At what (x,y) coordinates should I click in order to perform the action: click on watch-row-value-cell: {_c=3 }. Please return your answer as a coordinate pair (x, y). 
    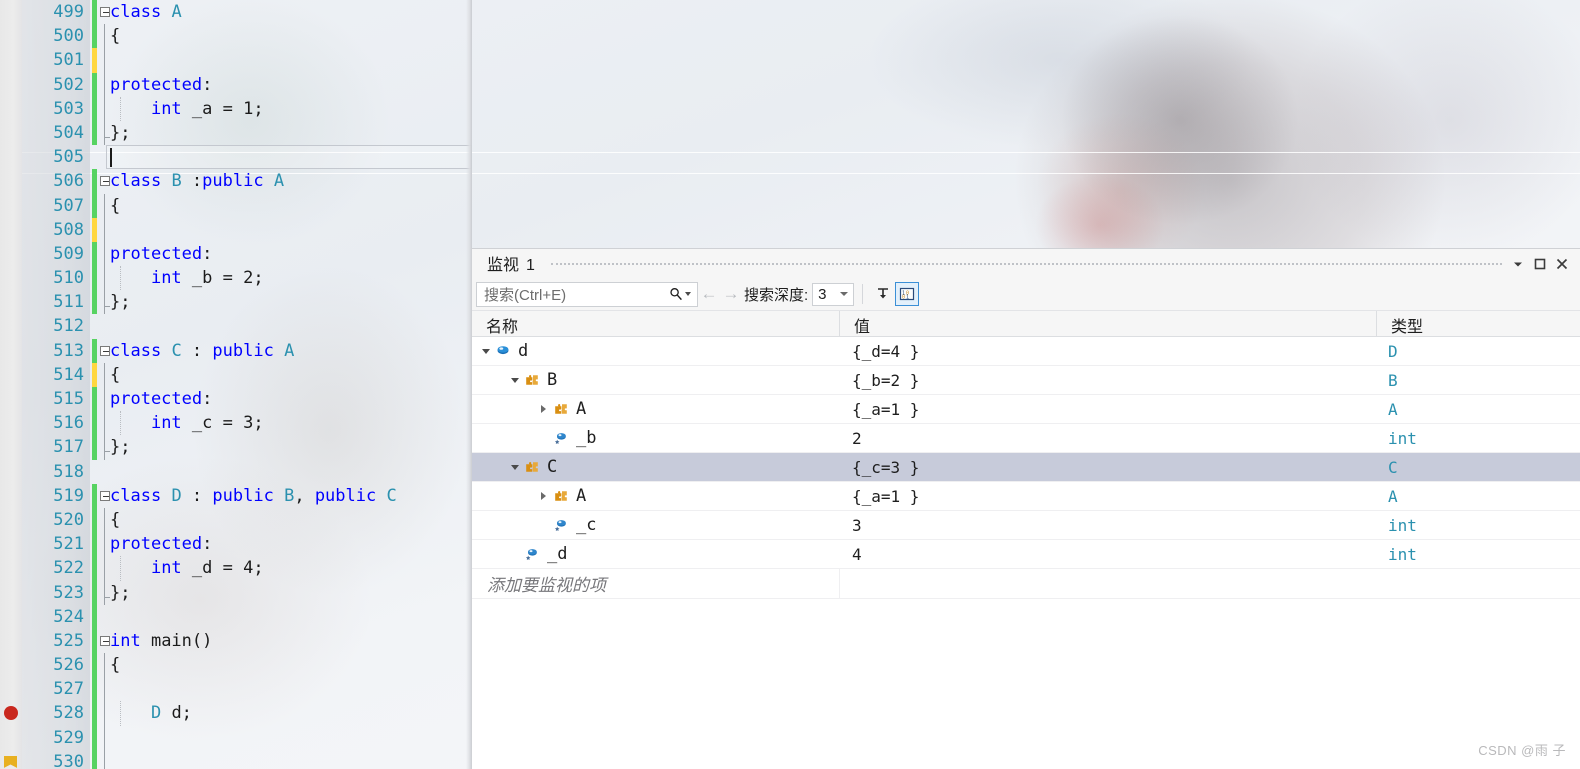
    Looking at the image, I should click on (1107, 467).